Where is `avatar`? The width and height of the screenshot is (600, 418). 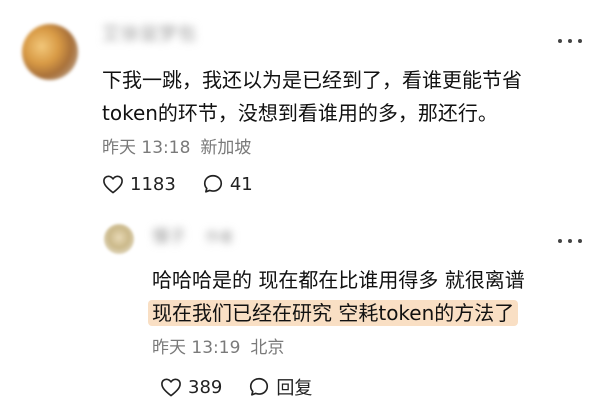 avatar is located at coordinates (50, 52).